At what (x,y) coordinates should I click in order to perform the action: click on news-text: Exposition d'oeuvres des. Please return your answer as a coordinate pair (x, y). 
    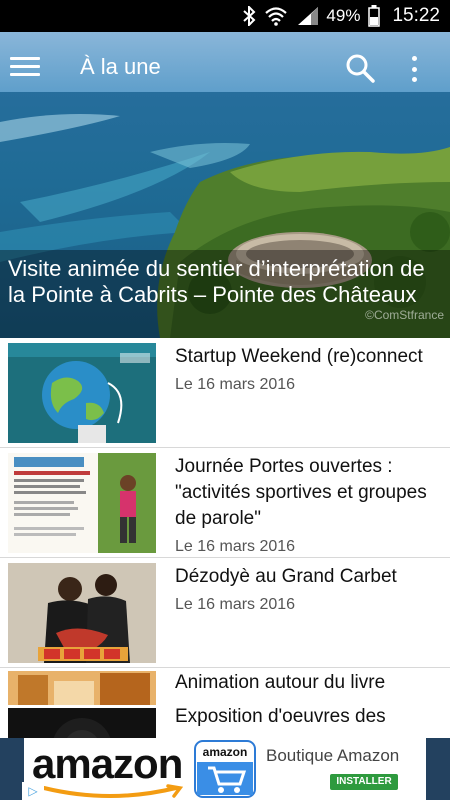
    Looking at the image, I should click on (309, 717).